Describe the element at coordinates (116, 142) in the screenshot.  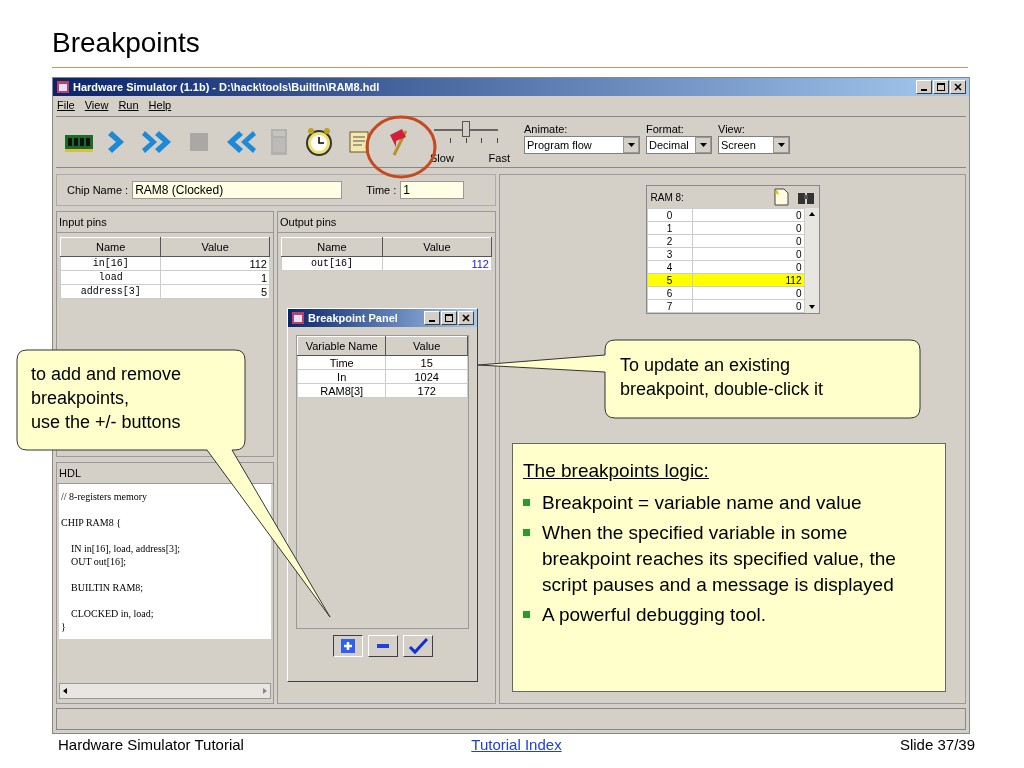
I see `step-icon` at that location.